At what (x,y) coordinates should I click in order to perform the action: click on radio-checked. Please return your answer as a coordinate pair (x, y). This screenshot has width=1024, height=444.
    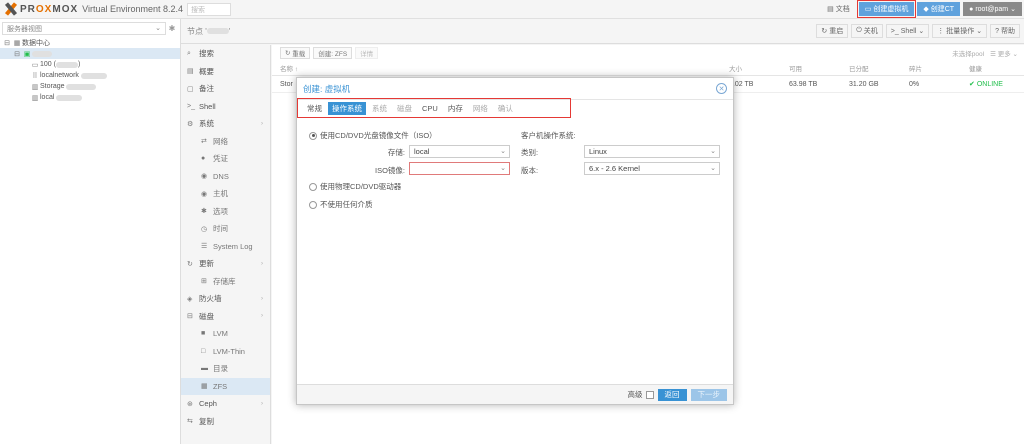
    Looking at the image, I should click on (313, 135).